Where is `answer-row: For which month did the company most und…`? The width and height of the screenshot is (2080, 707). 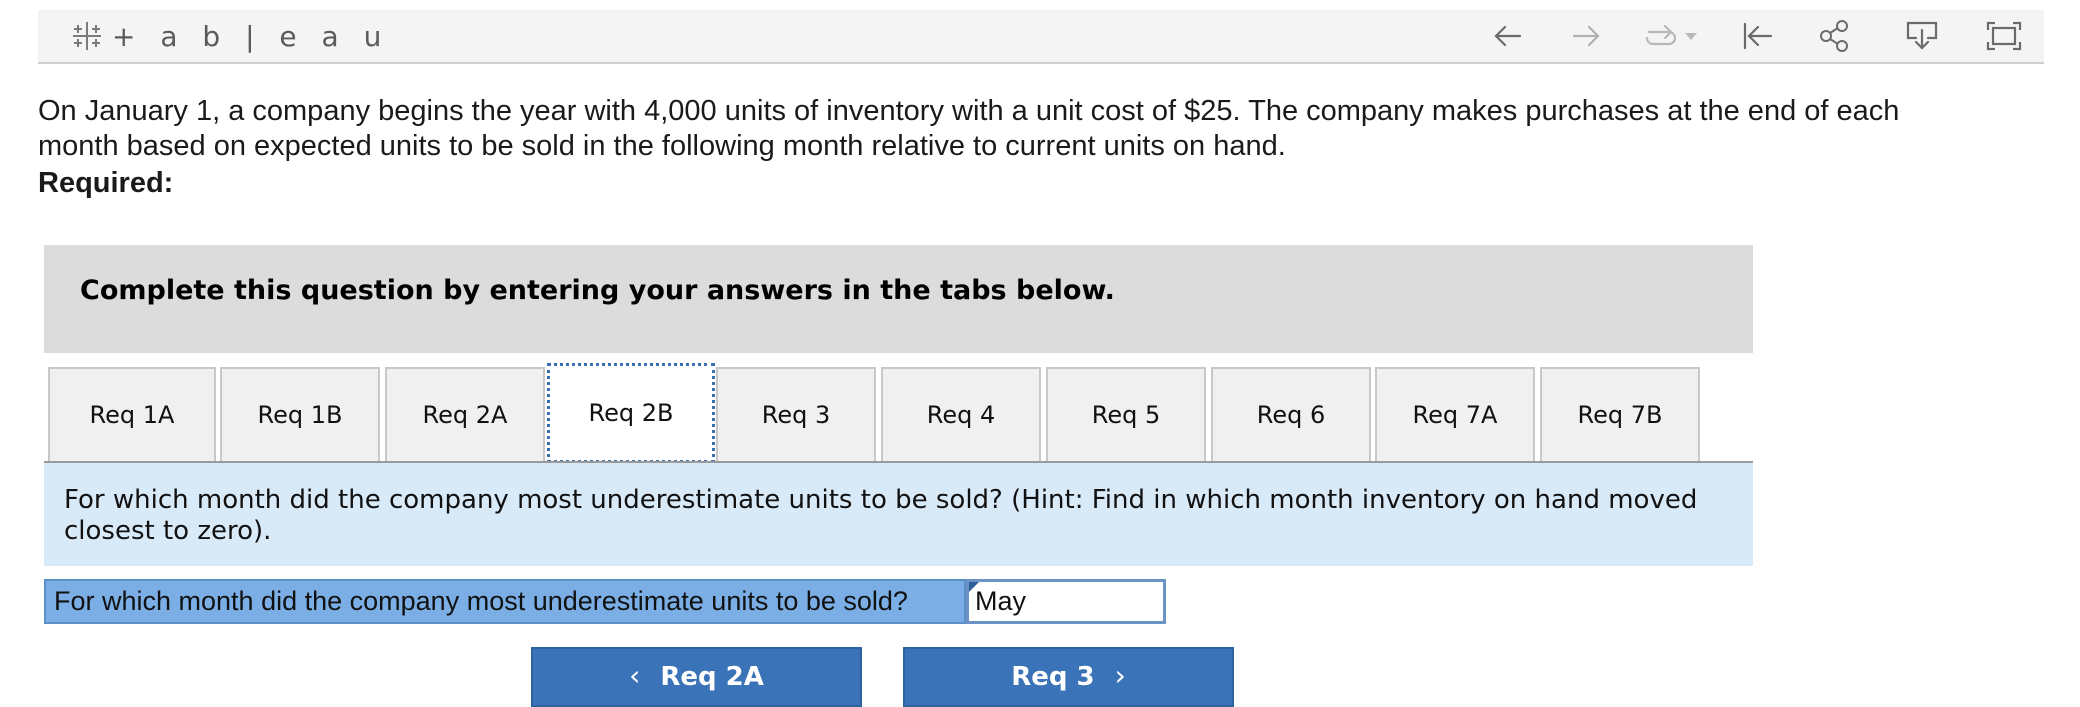
answer-row: For which month did the company most und… is located at coordinates (605, 601).